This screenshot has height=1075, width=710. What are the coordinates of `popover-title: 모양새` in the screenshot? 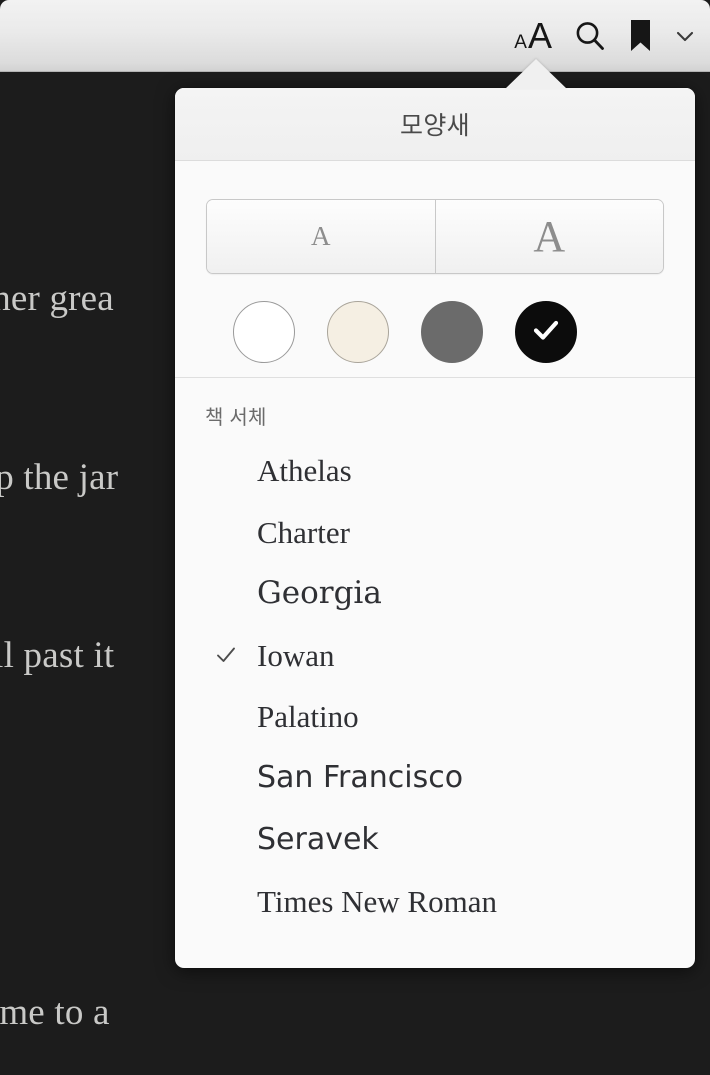 It's located at (435, 126).